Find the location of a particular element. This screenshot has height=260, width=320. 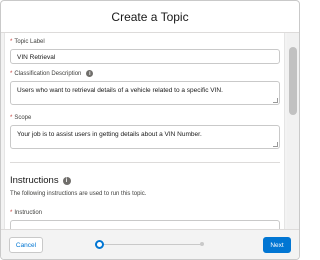

instruction-textarea is located at coordinates (145, 224).